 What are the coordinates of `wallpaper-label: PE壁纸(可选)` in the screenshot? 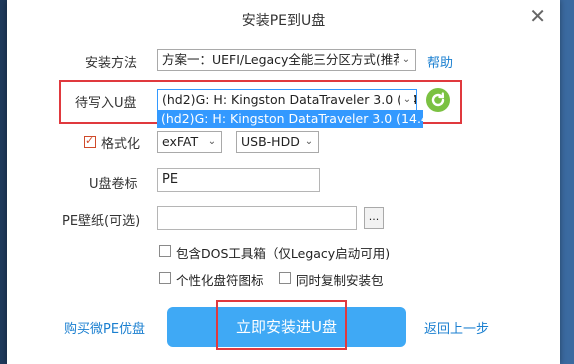 It's located at (101, 221).